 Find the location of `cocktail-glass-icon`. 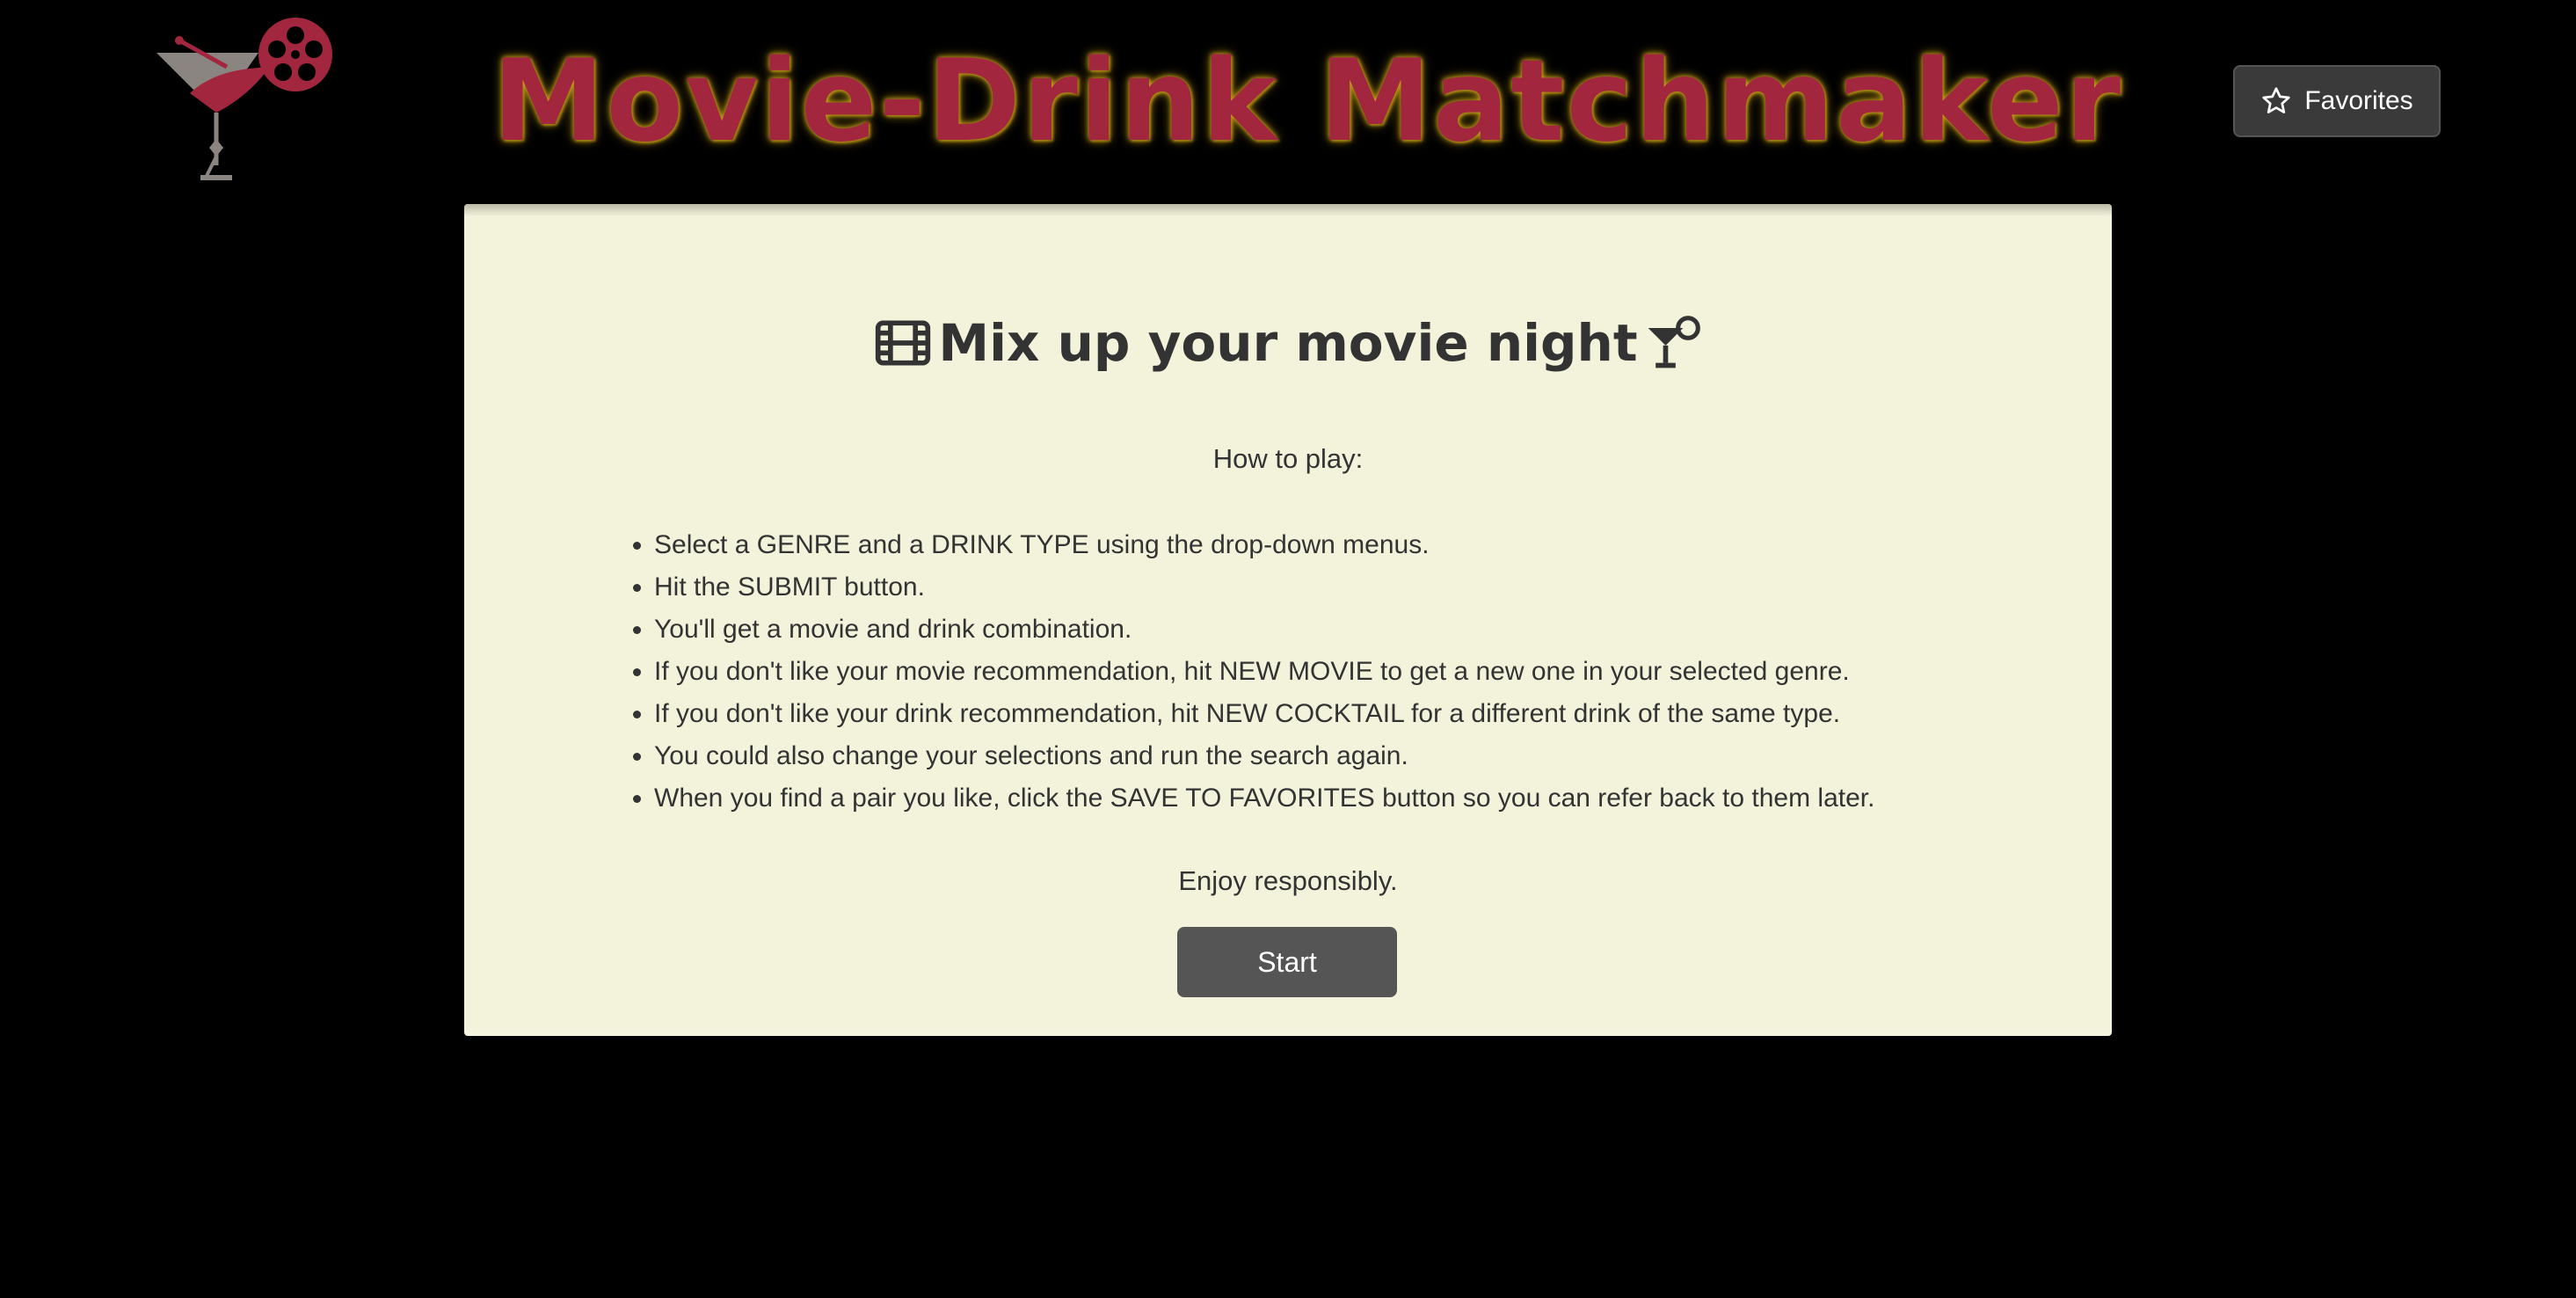

cocktail-glass-icon is located at coordinates (1674, 342).